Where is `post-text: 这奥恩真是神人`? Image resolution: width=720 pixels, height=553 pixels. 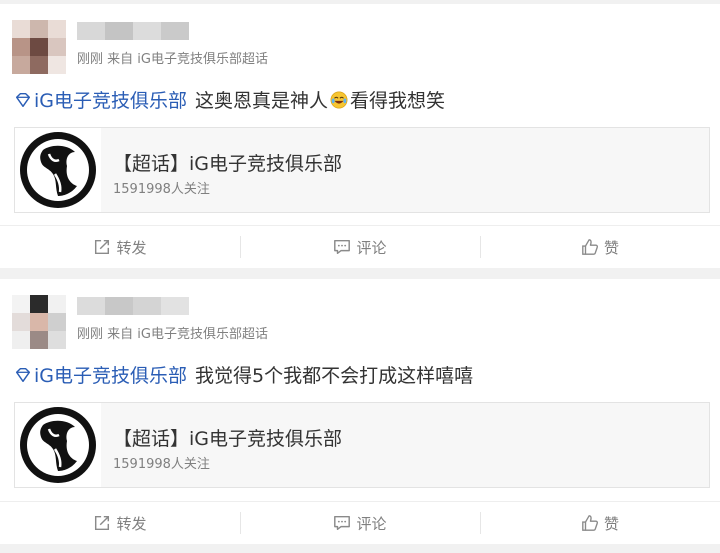 post-text: 这奥恩真是神人 is located at coordinates (262, 101).